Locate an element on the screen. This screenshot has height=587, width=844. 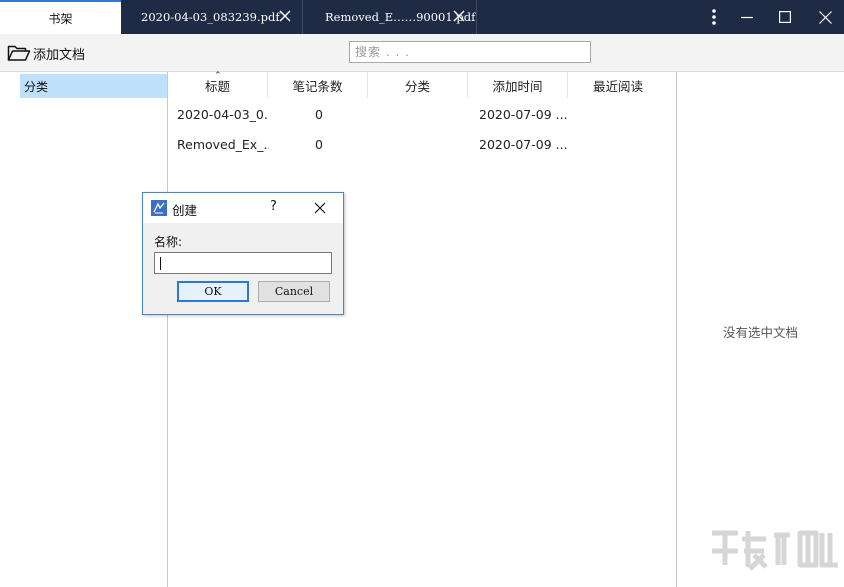
ok-button: OK is located at coordinates (213, 291).